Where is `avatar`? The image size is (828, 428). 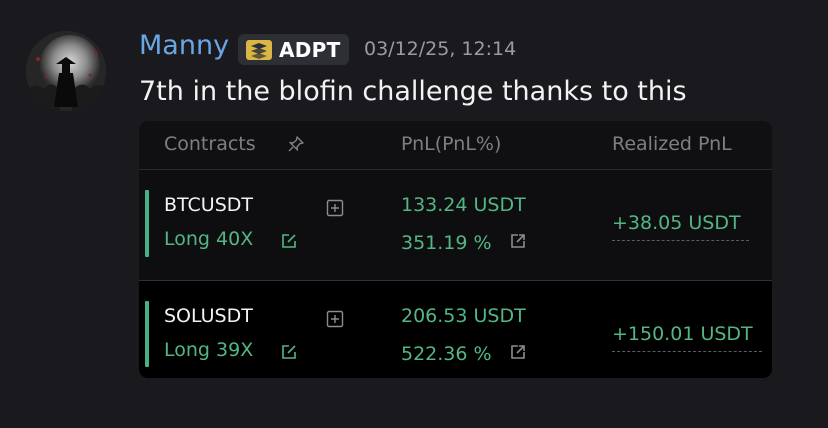 avatar is located at coordinates (66, 71).